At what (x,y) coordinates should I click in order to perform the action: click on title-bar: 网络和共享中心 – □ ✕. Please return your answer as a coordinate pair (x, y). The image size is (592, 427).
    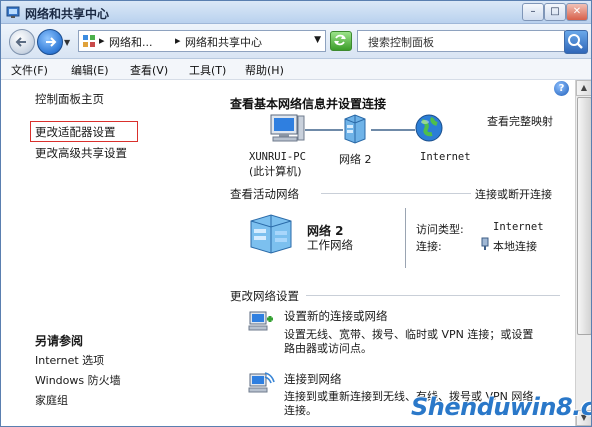
    Looking at the image, I should click on (296, 12).